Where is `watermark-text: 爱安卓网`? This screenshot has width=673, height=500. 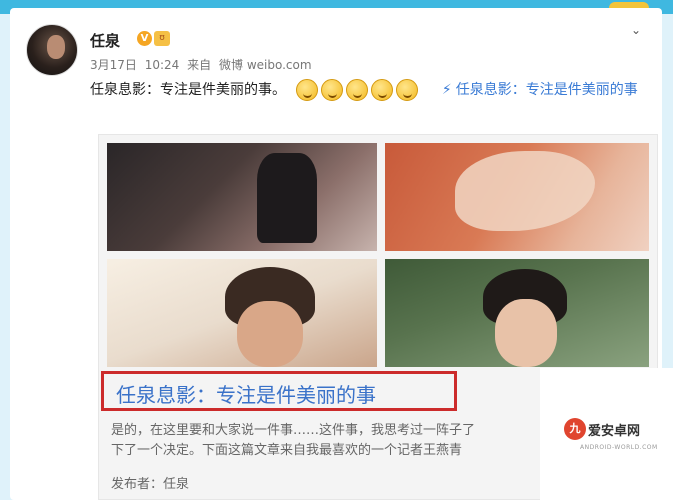
watermark-text: 爱安卓网 is located at coordinates (614, 431).